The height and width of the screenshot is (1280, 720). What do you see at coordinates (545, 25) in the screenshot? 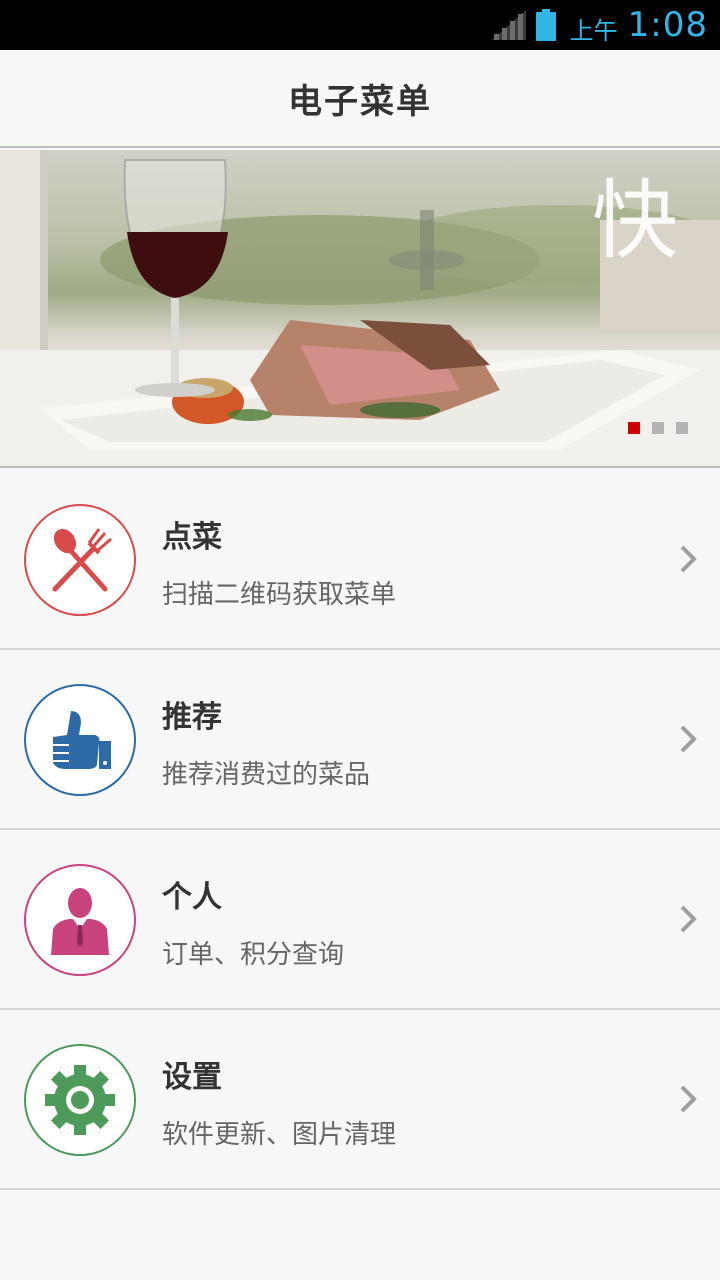
I see `battery-icon` at bounding box center [545, 25].